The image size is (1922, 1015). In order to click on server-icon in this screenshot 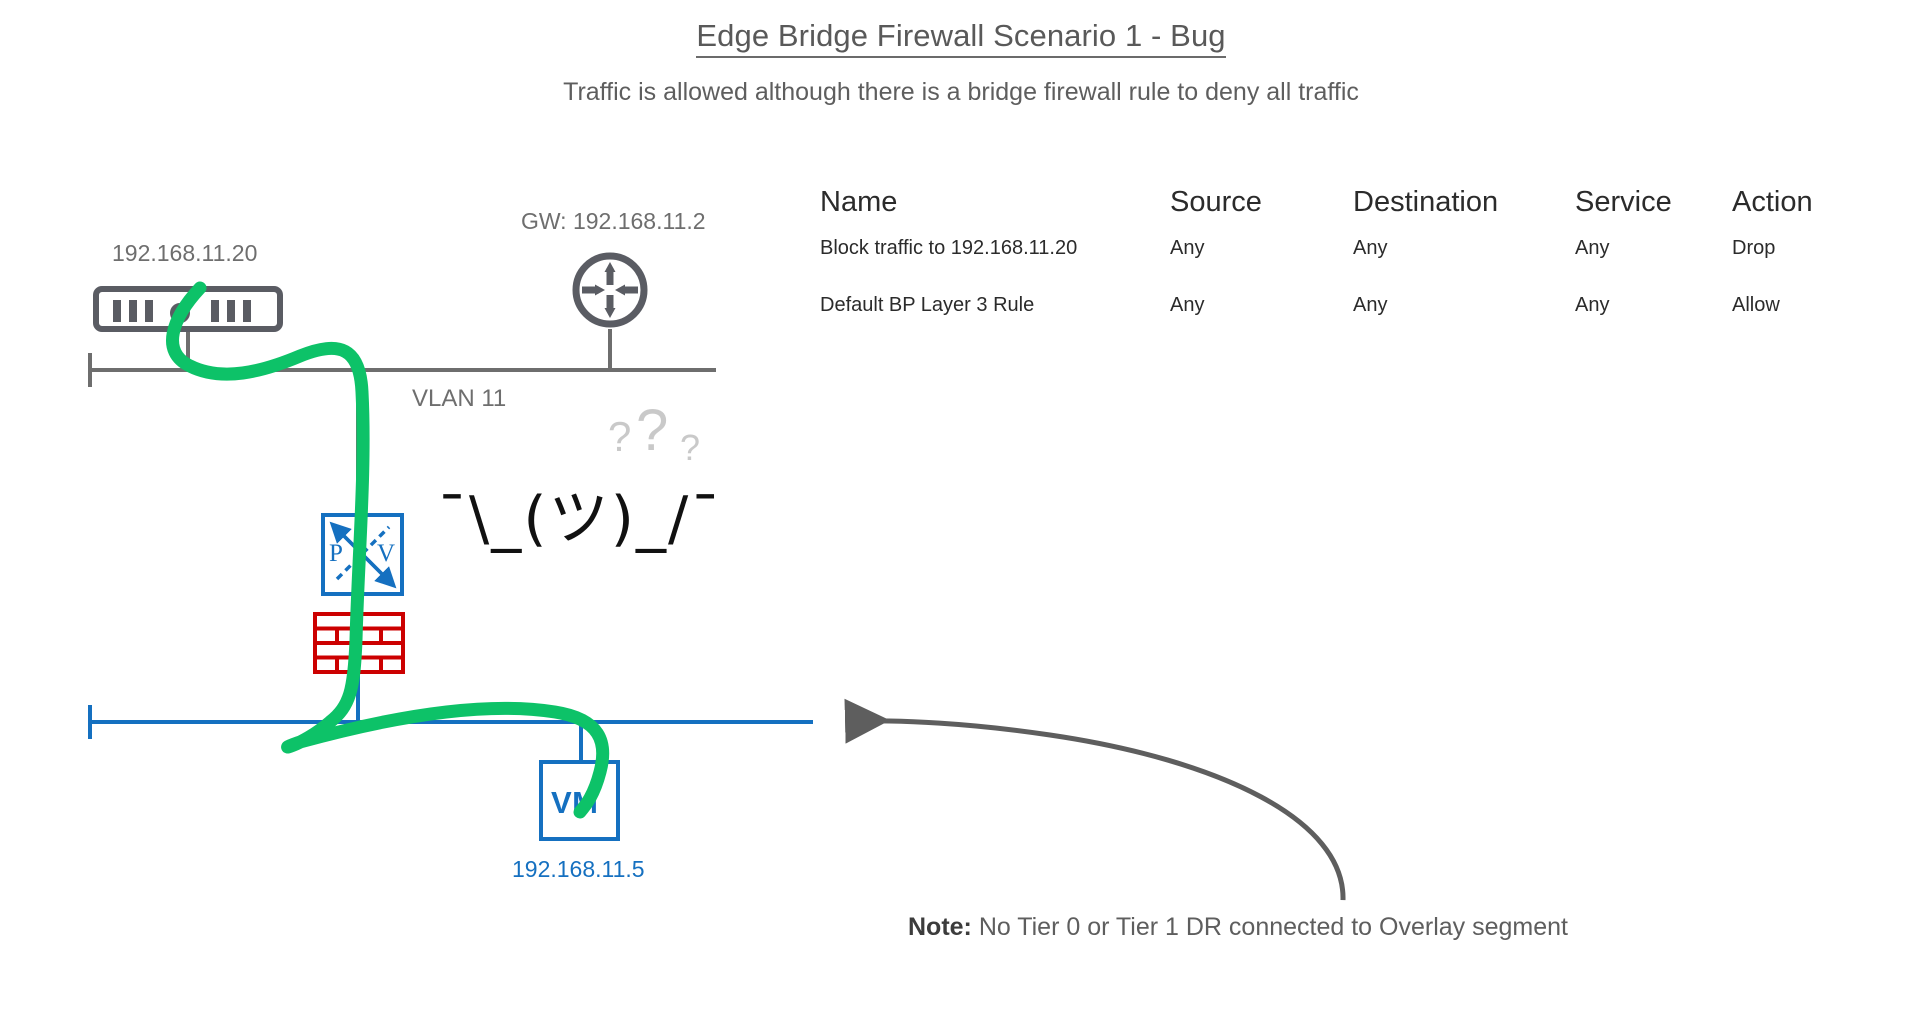, I will do `click(188, 309)`.